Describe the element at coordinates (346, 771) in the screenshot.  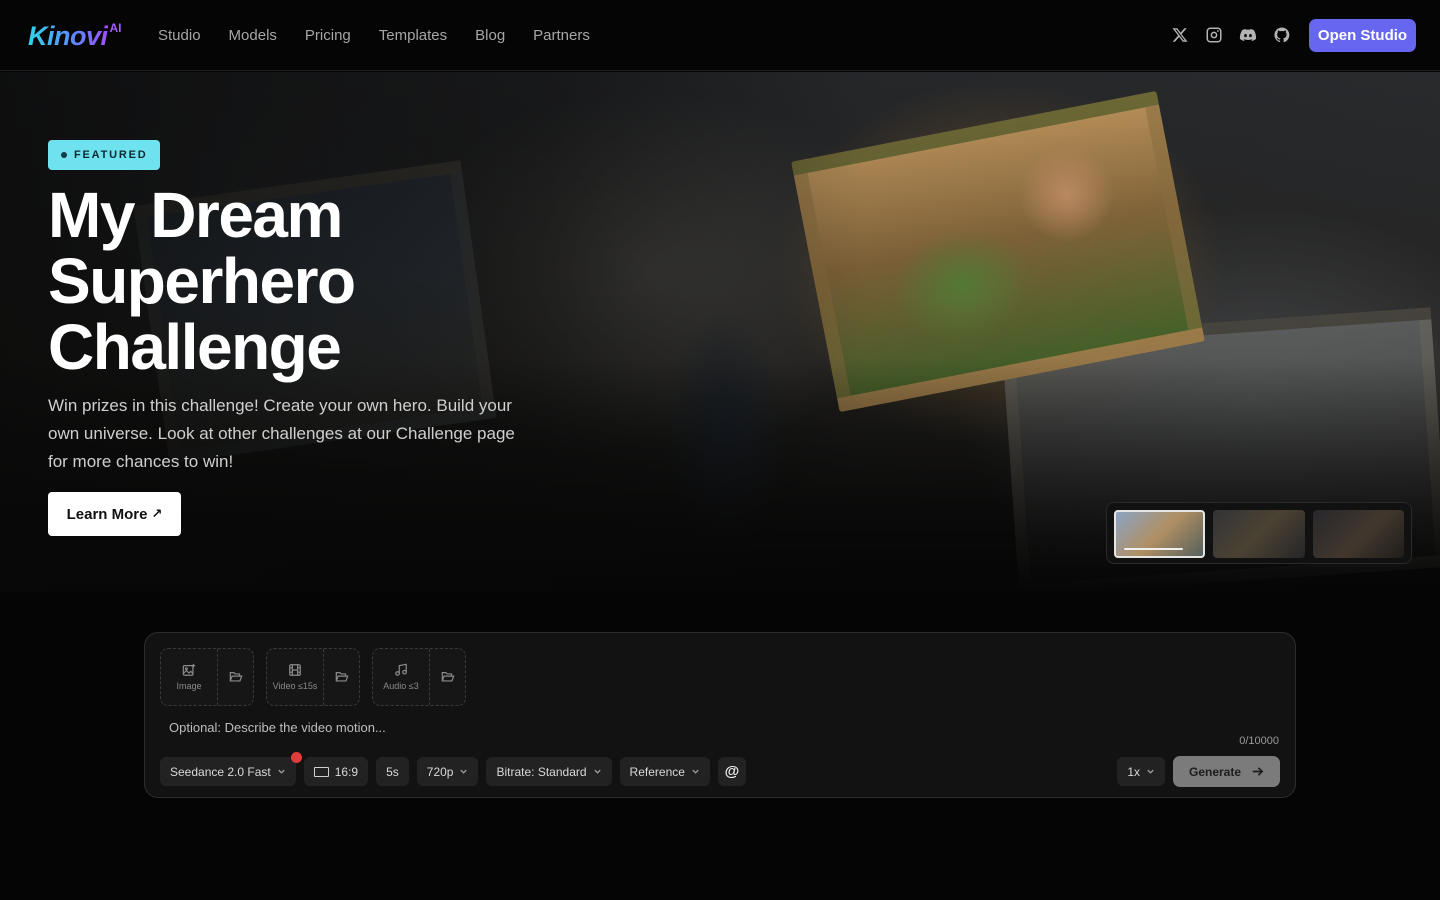
I see `aspect-ratio-value: 16:9` at that location.